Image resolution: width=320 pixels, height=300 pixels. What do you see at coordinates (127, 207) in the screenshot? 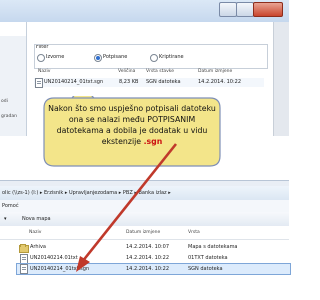
I see `red-arrow` at bounding box center [127, 207].